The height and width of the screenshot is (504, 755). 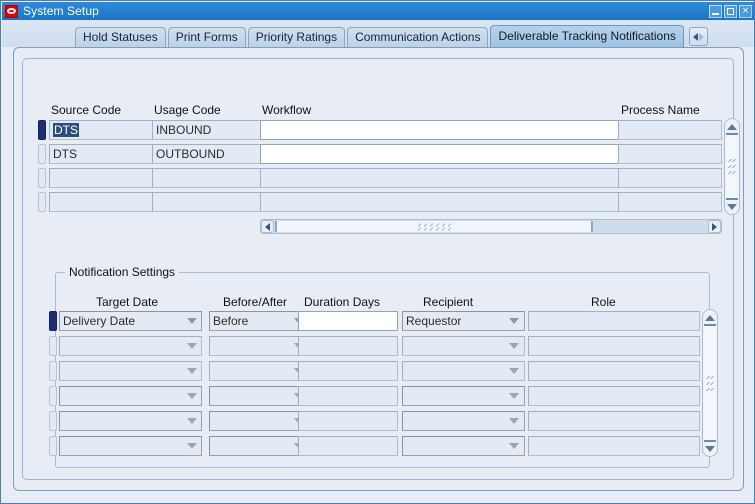 What do you see at coordinates (448, 302) in the screenshot?
I see `header-recipient: Recipient` at bounding box center [448, 302].